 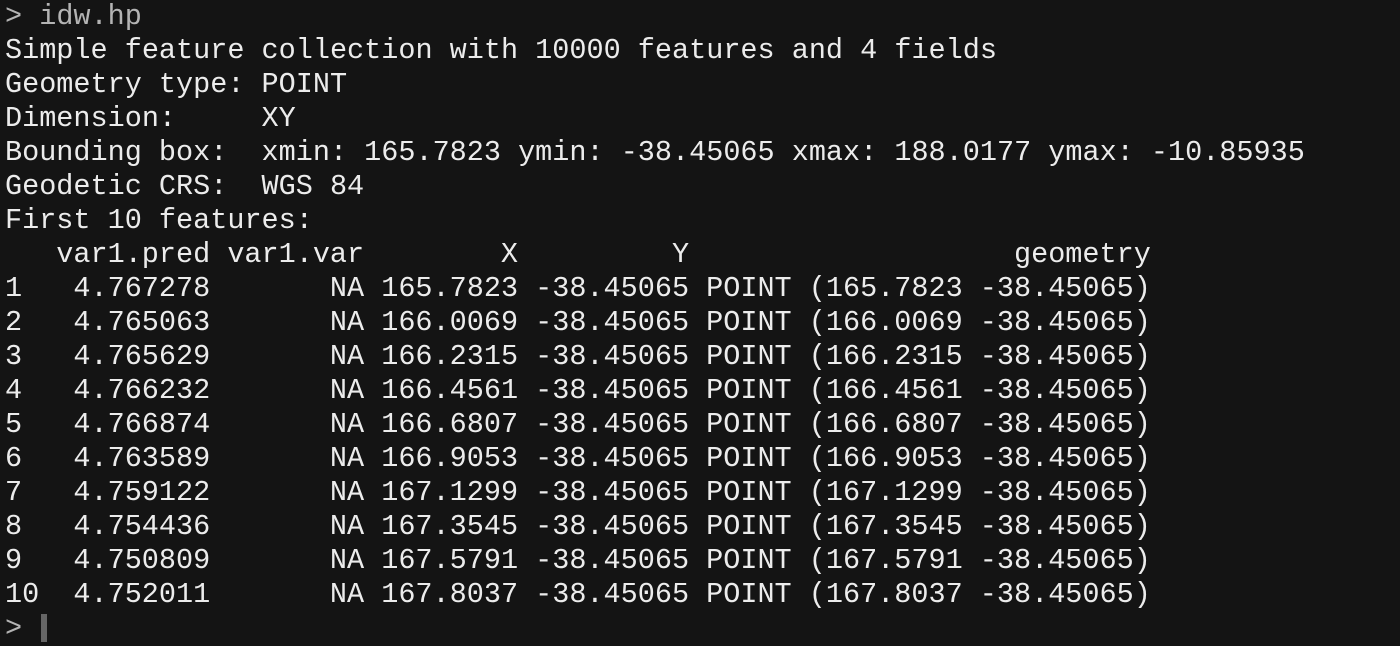 What do you see at coordinates (90, 16) in the screenshot?
I see `command-text: idw.hp` at bounding box center [90, 16].